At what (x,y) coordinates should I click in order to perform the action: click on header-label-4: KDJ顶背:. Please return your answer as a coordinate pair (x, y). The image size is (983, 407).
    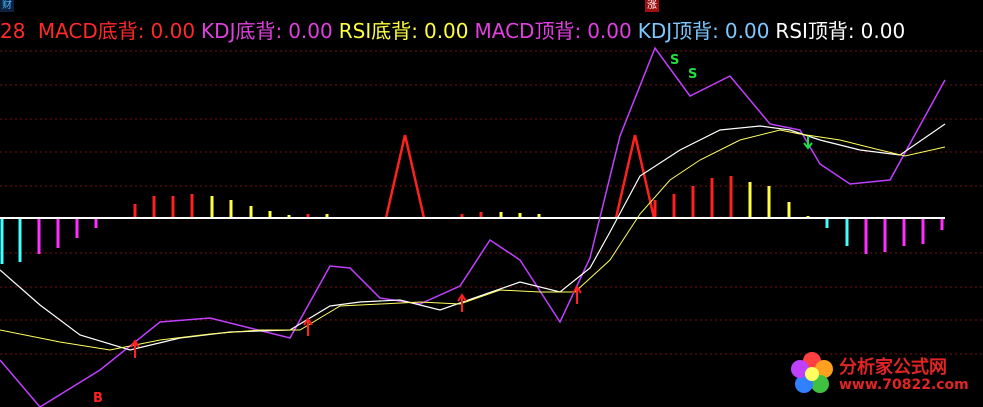
    Looking at the image, I should click on (678, 31).